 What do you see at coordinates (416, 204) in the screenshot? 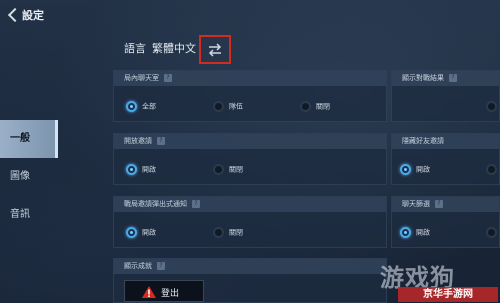
I see `panel-title: 聊天篩選` at bounding box center [416, 204].